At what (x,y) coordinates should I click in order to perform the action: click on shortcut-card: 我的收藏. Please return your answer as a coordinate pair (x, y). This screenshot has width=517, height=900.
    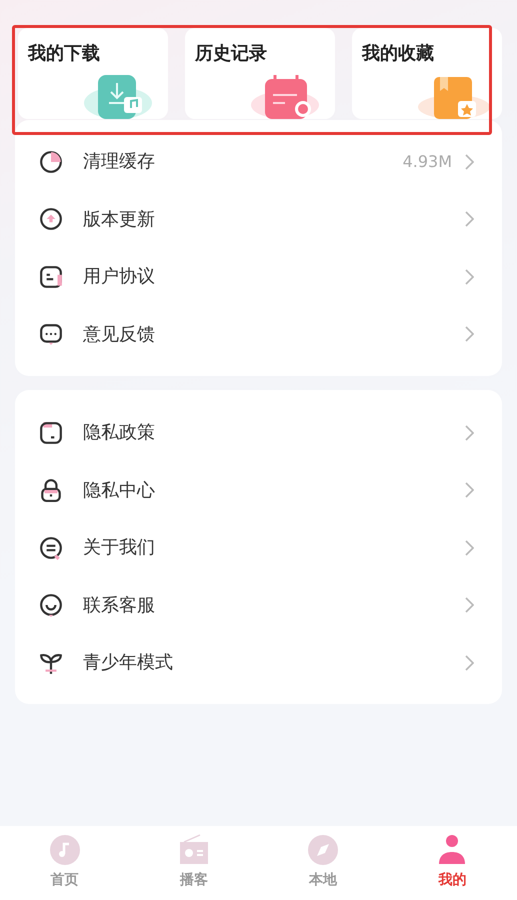
    Looking at the image, I should click on (427, 73).